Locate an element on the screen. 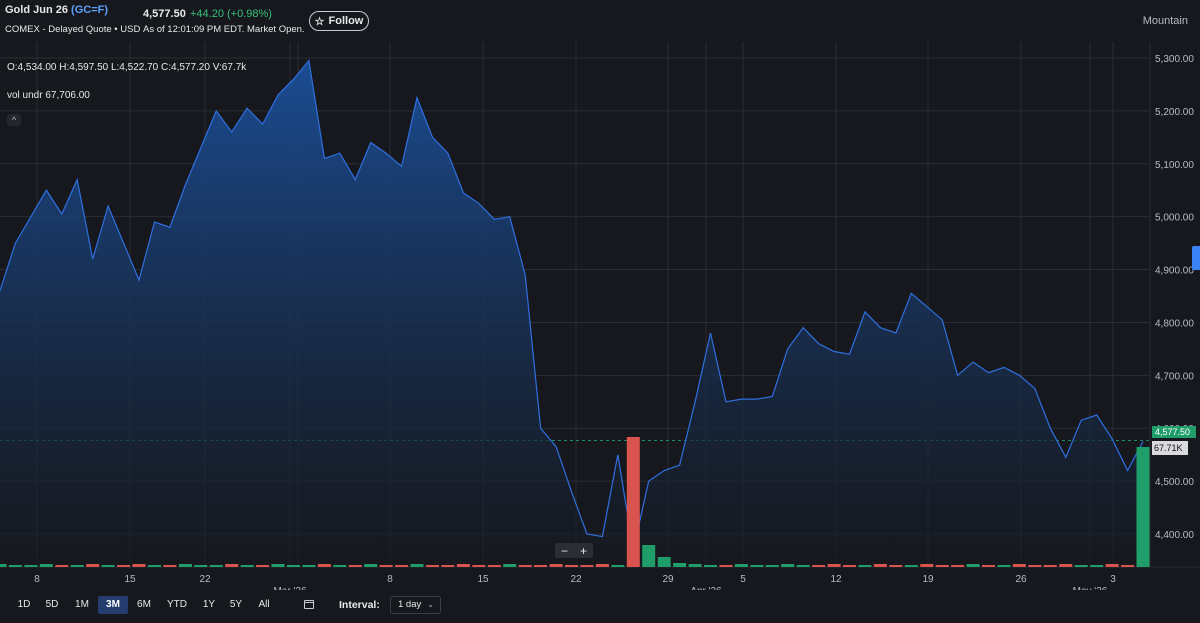 The image size is (1200, 623). y-tick-label: 4,900.00 is located at coordinates (1174, 271).